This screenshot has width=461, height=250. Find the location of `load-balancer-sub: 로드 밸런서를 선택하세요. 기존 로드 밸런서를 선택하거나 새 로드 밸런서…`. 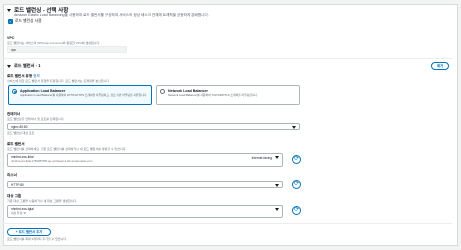

load-balancer-sub: 로드 밸런서를 선택하세요. 기존 로드 밸런서를 선택하거나 새 로드 밸런서… is located at coordinates (67, 149).